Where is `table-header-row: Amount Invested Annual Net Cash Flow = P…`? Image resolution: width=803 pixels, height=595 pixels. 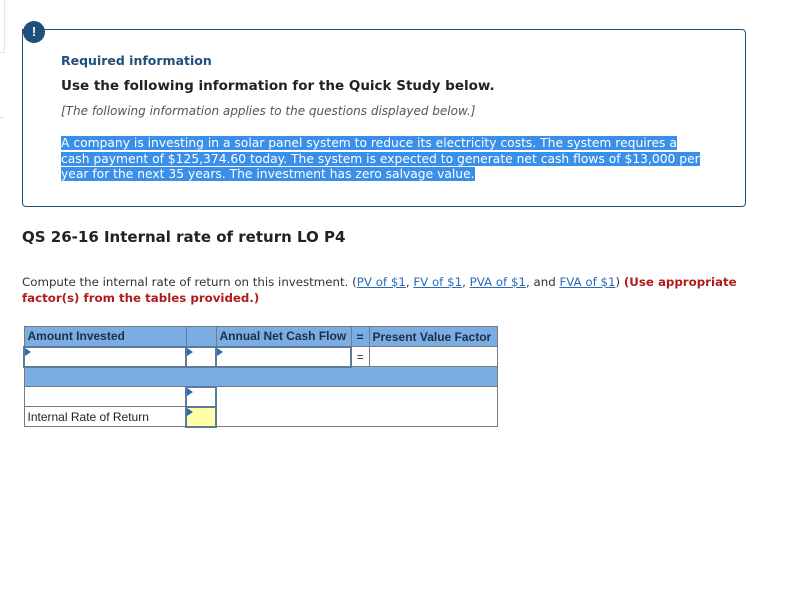 table-header-row: Amount Invested Annual Net Cash Flow = P… is located at coordinates (260, 336).